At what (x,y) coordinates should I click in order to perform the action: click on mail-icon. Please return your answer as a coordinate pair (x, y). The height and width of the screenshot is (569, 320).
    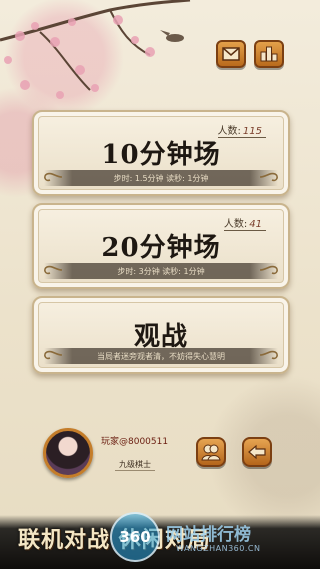
    Looking at the image, I should click on (231, 54).